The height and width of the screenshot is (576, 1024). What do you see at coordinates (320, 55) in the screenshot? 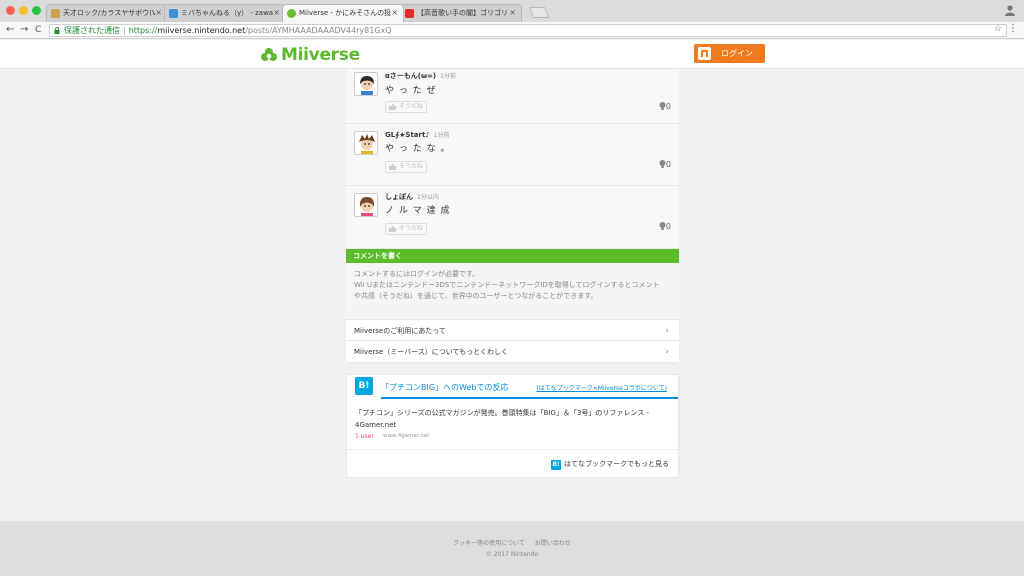
I see `logo-text: Miiverse` at bounding box center [320, 55].